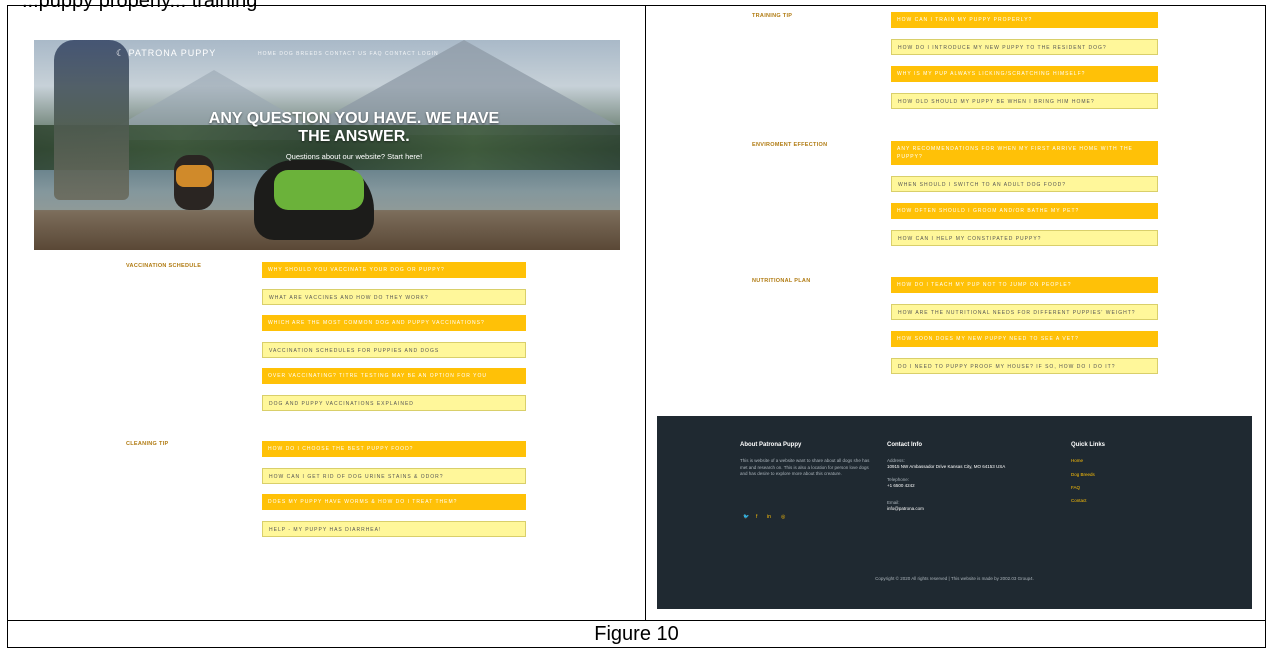 This screenshot has width=1273, height=650. I want to click on footer-about-title: About Patrona Puppy, so click(771, 445).